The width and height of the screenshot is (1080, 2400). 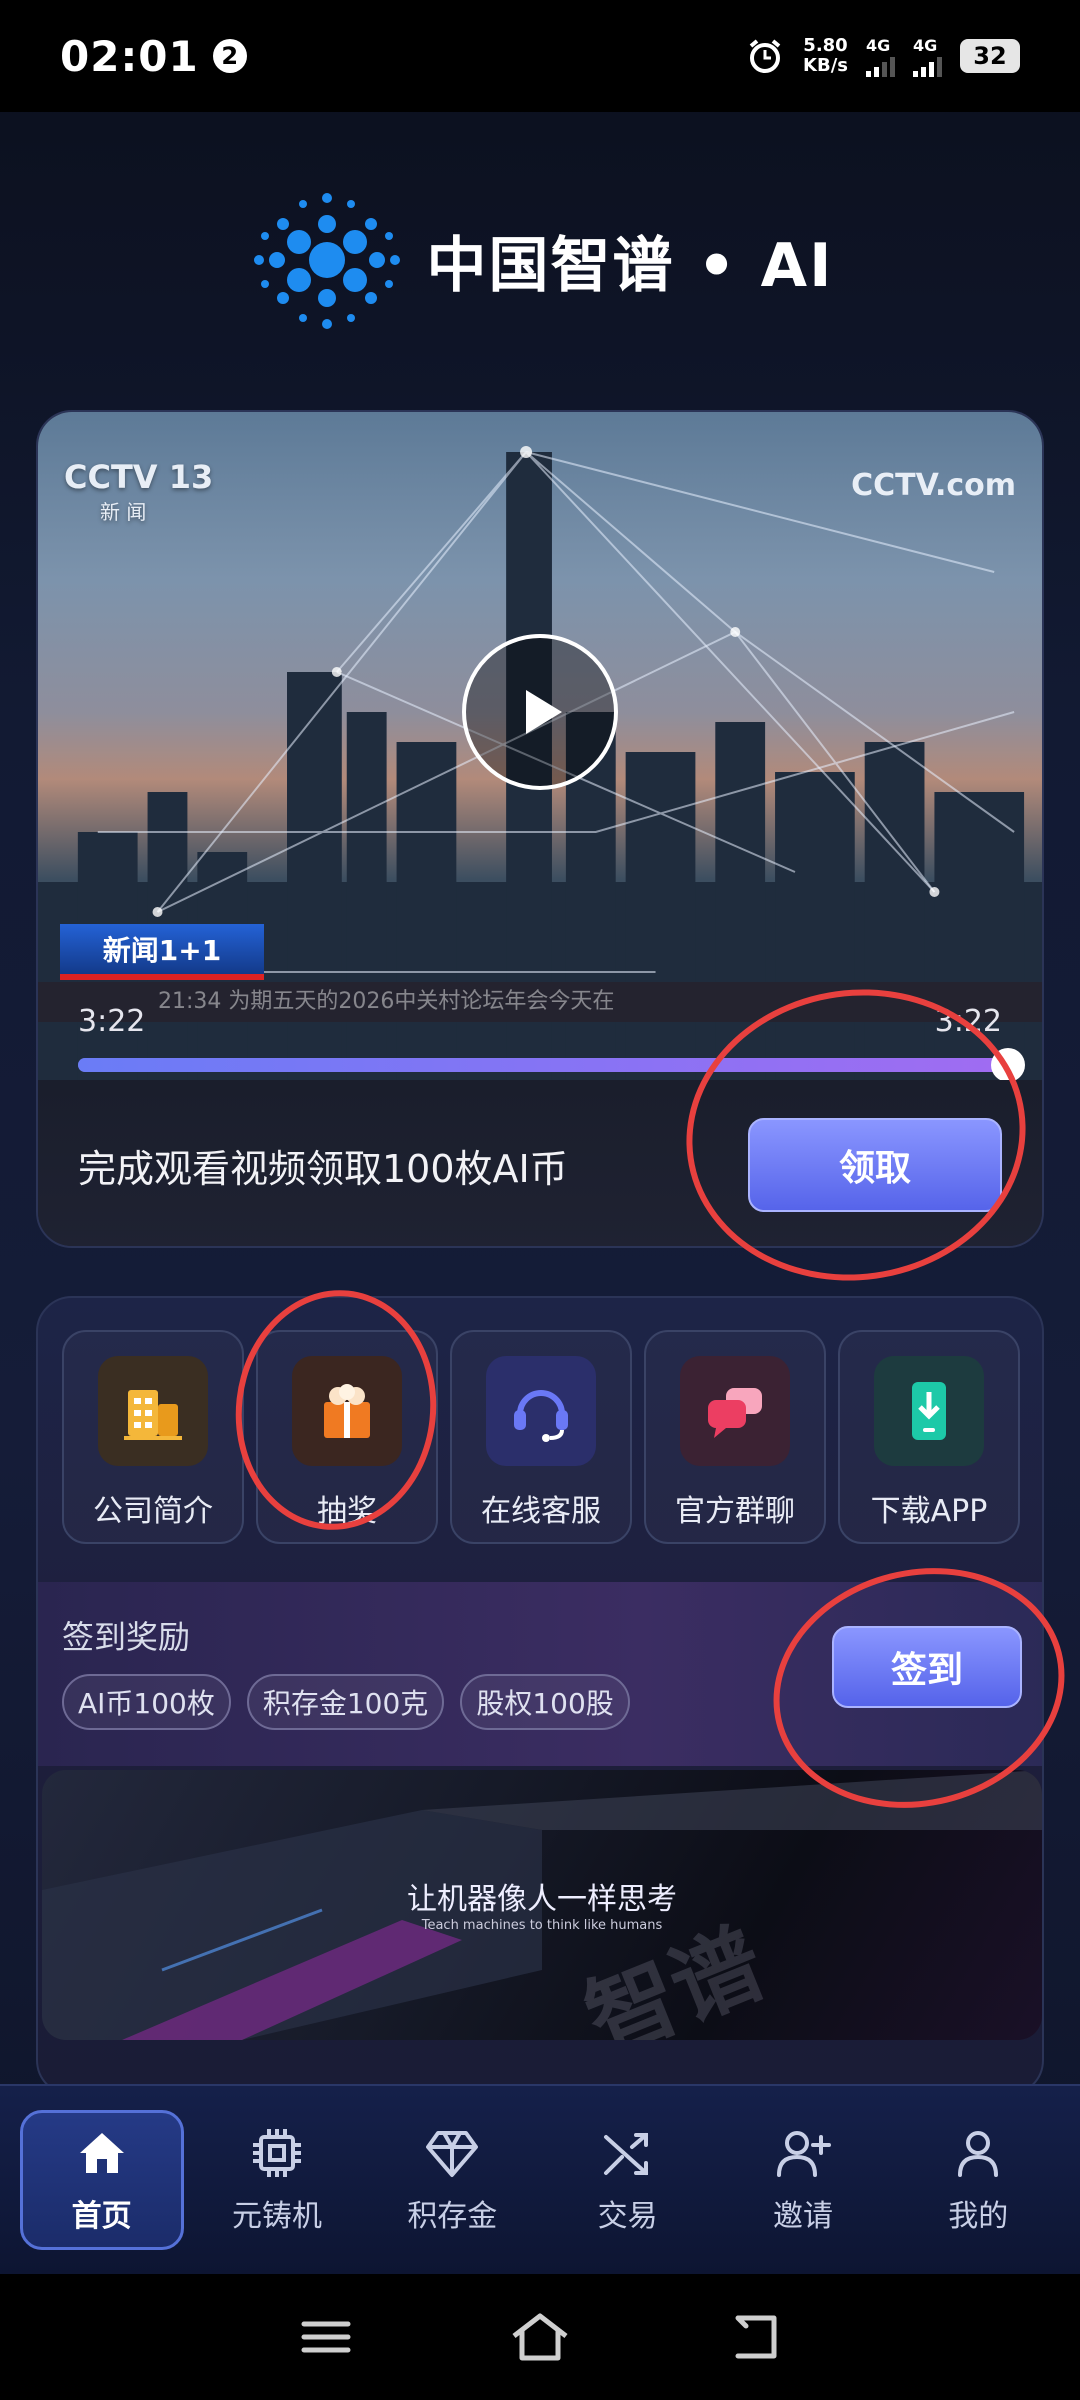 I want to click on play-button, so click(x=540, y=712).